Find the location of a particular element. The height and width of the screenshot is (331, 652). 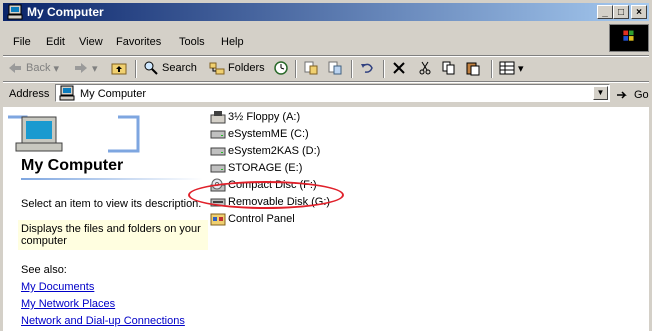

address-bar: Address My Computer ▼ Go is located at coordinates (326, 94).